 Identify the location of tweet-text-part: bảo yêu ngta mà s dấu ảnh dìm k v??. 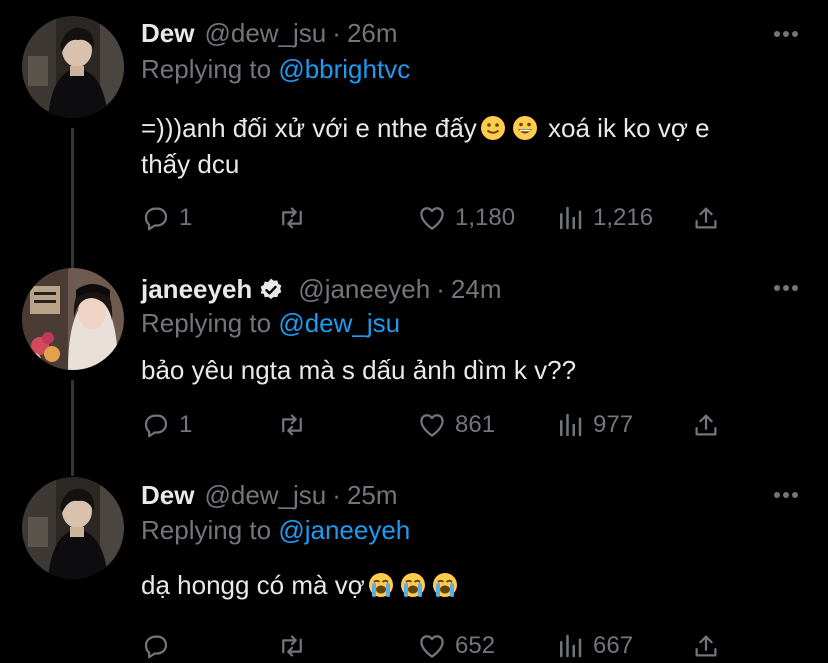
(359, 370).